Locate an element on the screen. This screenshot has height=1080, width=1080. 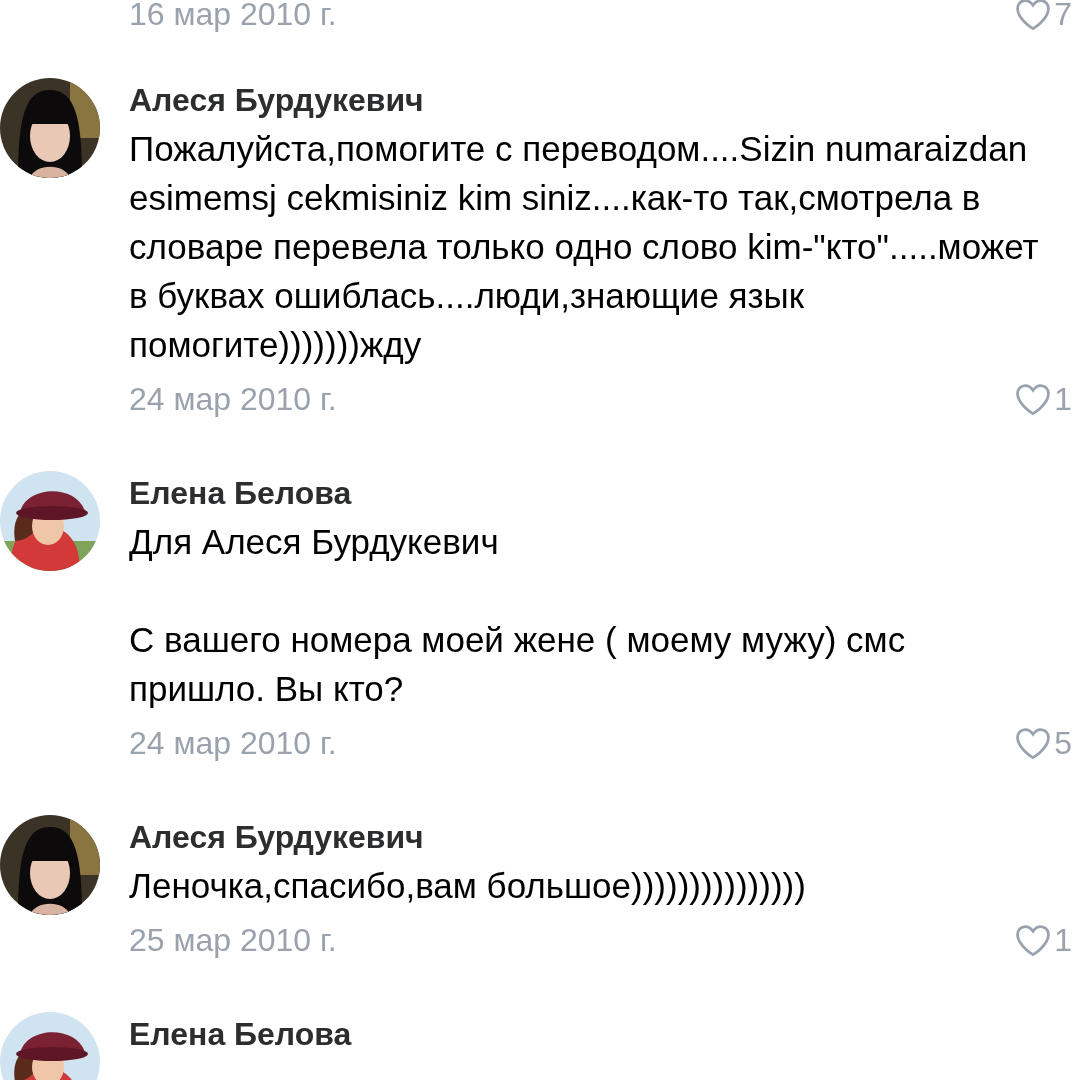
like-count: 5 is located at coordinates (1063, 743).